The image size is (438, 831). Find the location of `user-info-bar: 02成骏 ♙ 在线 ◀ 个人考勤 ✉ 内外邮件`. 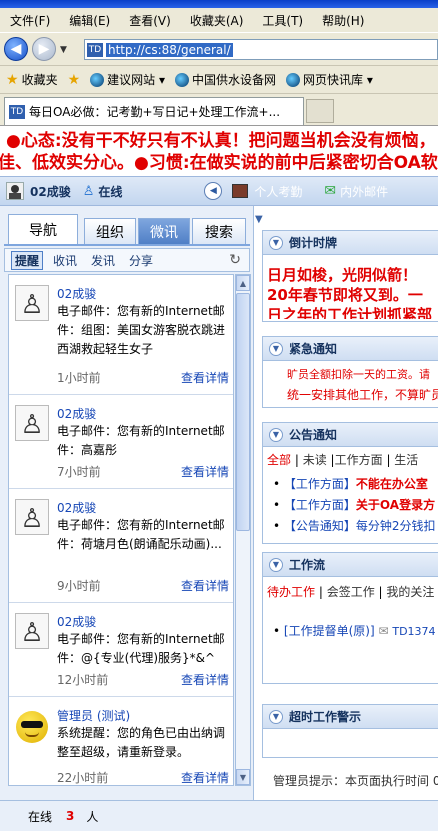

user-info-bar: 02成骏 ♙ 在线 ◀ 个人考勤 ✉ 内外邮件 is located at coordinates (219, 191).